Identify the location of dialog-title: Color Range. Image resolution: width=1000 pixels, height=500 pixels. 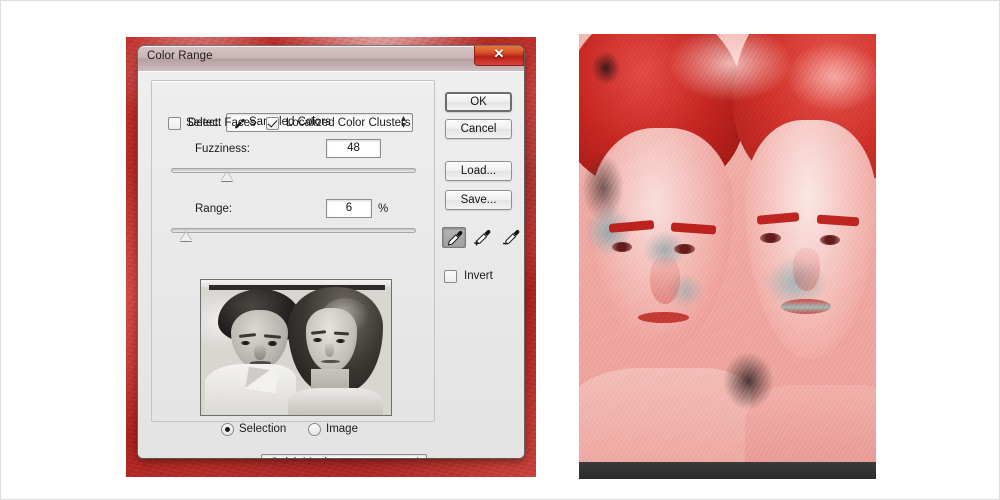
(180, 56).